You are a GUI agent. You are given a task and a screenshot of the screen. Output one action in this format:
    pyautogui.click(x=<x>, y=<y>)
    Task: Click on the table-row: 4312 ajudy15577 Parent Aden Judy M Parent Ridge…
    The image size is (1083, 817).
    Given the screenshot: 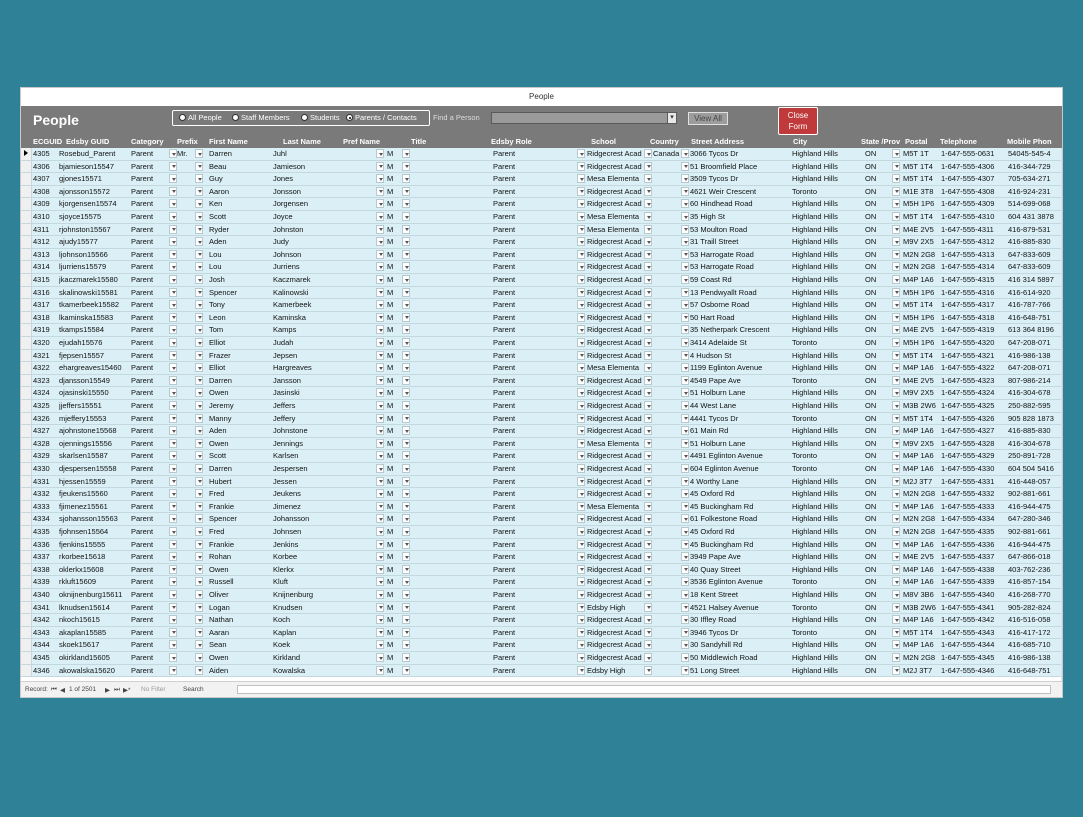 What is the action you would take?
    pyautogui.click(x=541, y=242)
    